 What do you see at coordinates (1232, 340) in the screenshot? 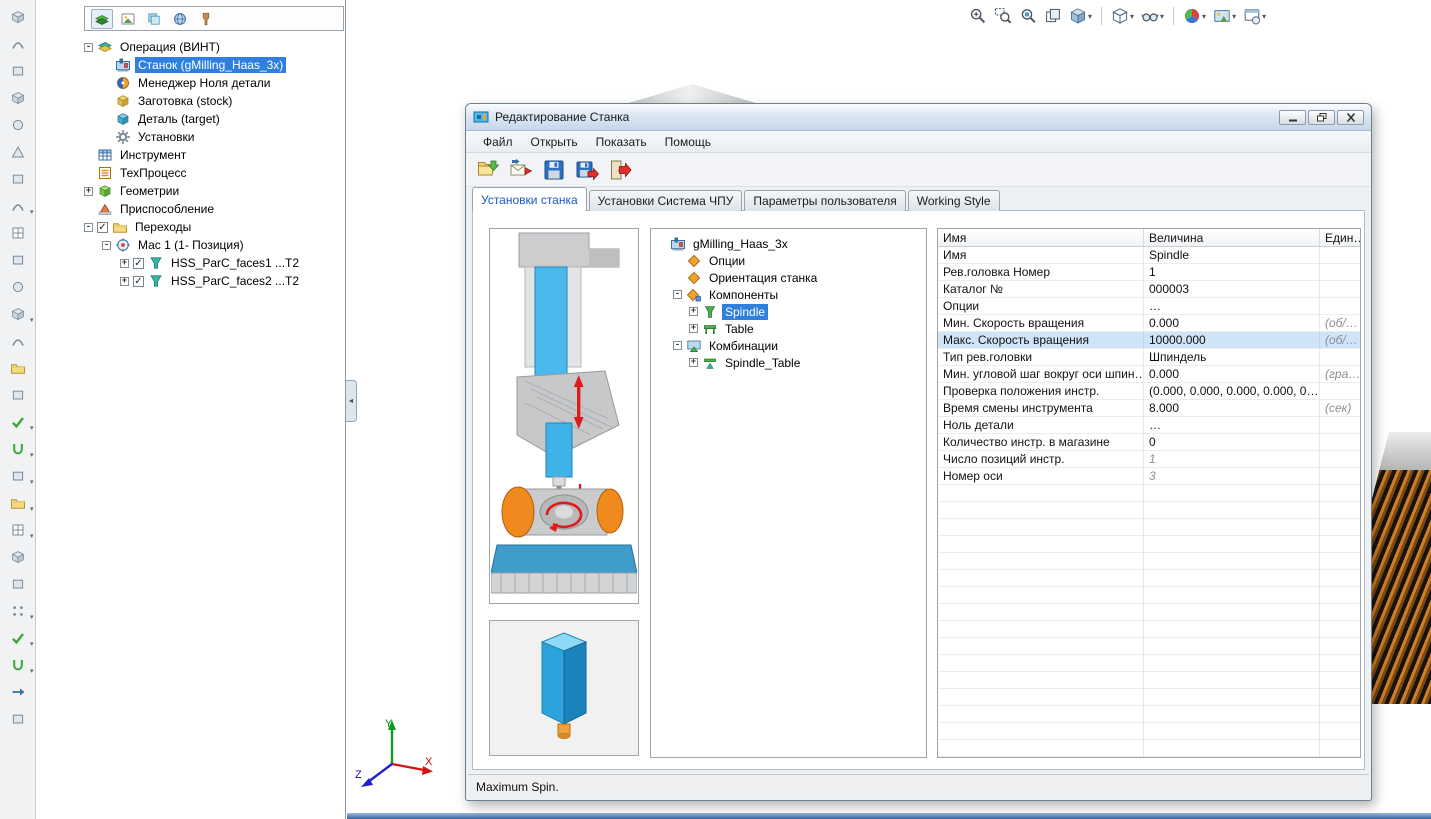
I see `property-value: 10000.000` at bounding box center [1232, 340].